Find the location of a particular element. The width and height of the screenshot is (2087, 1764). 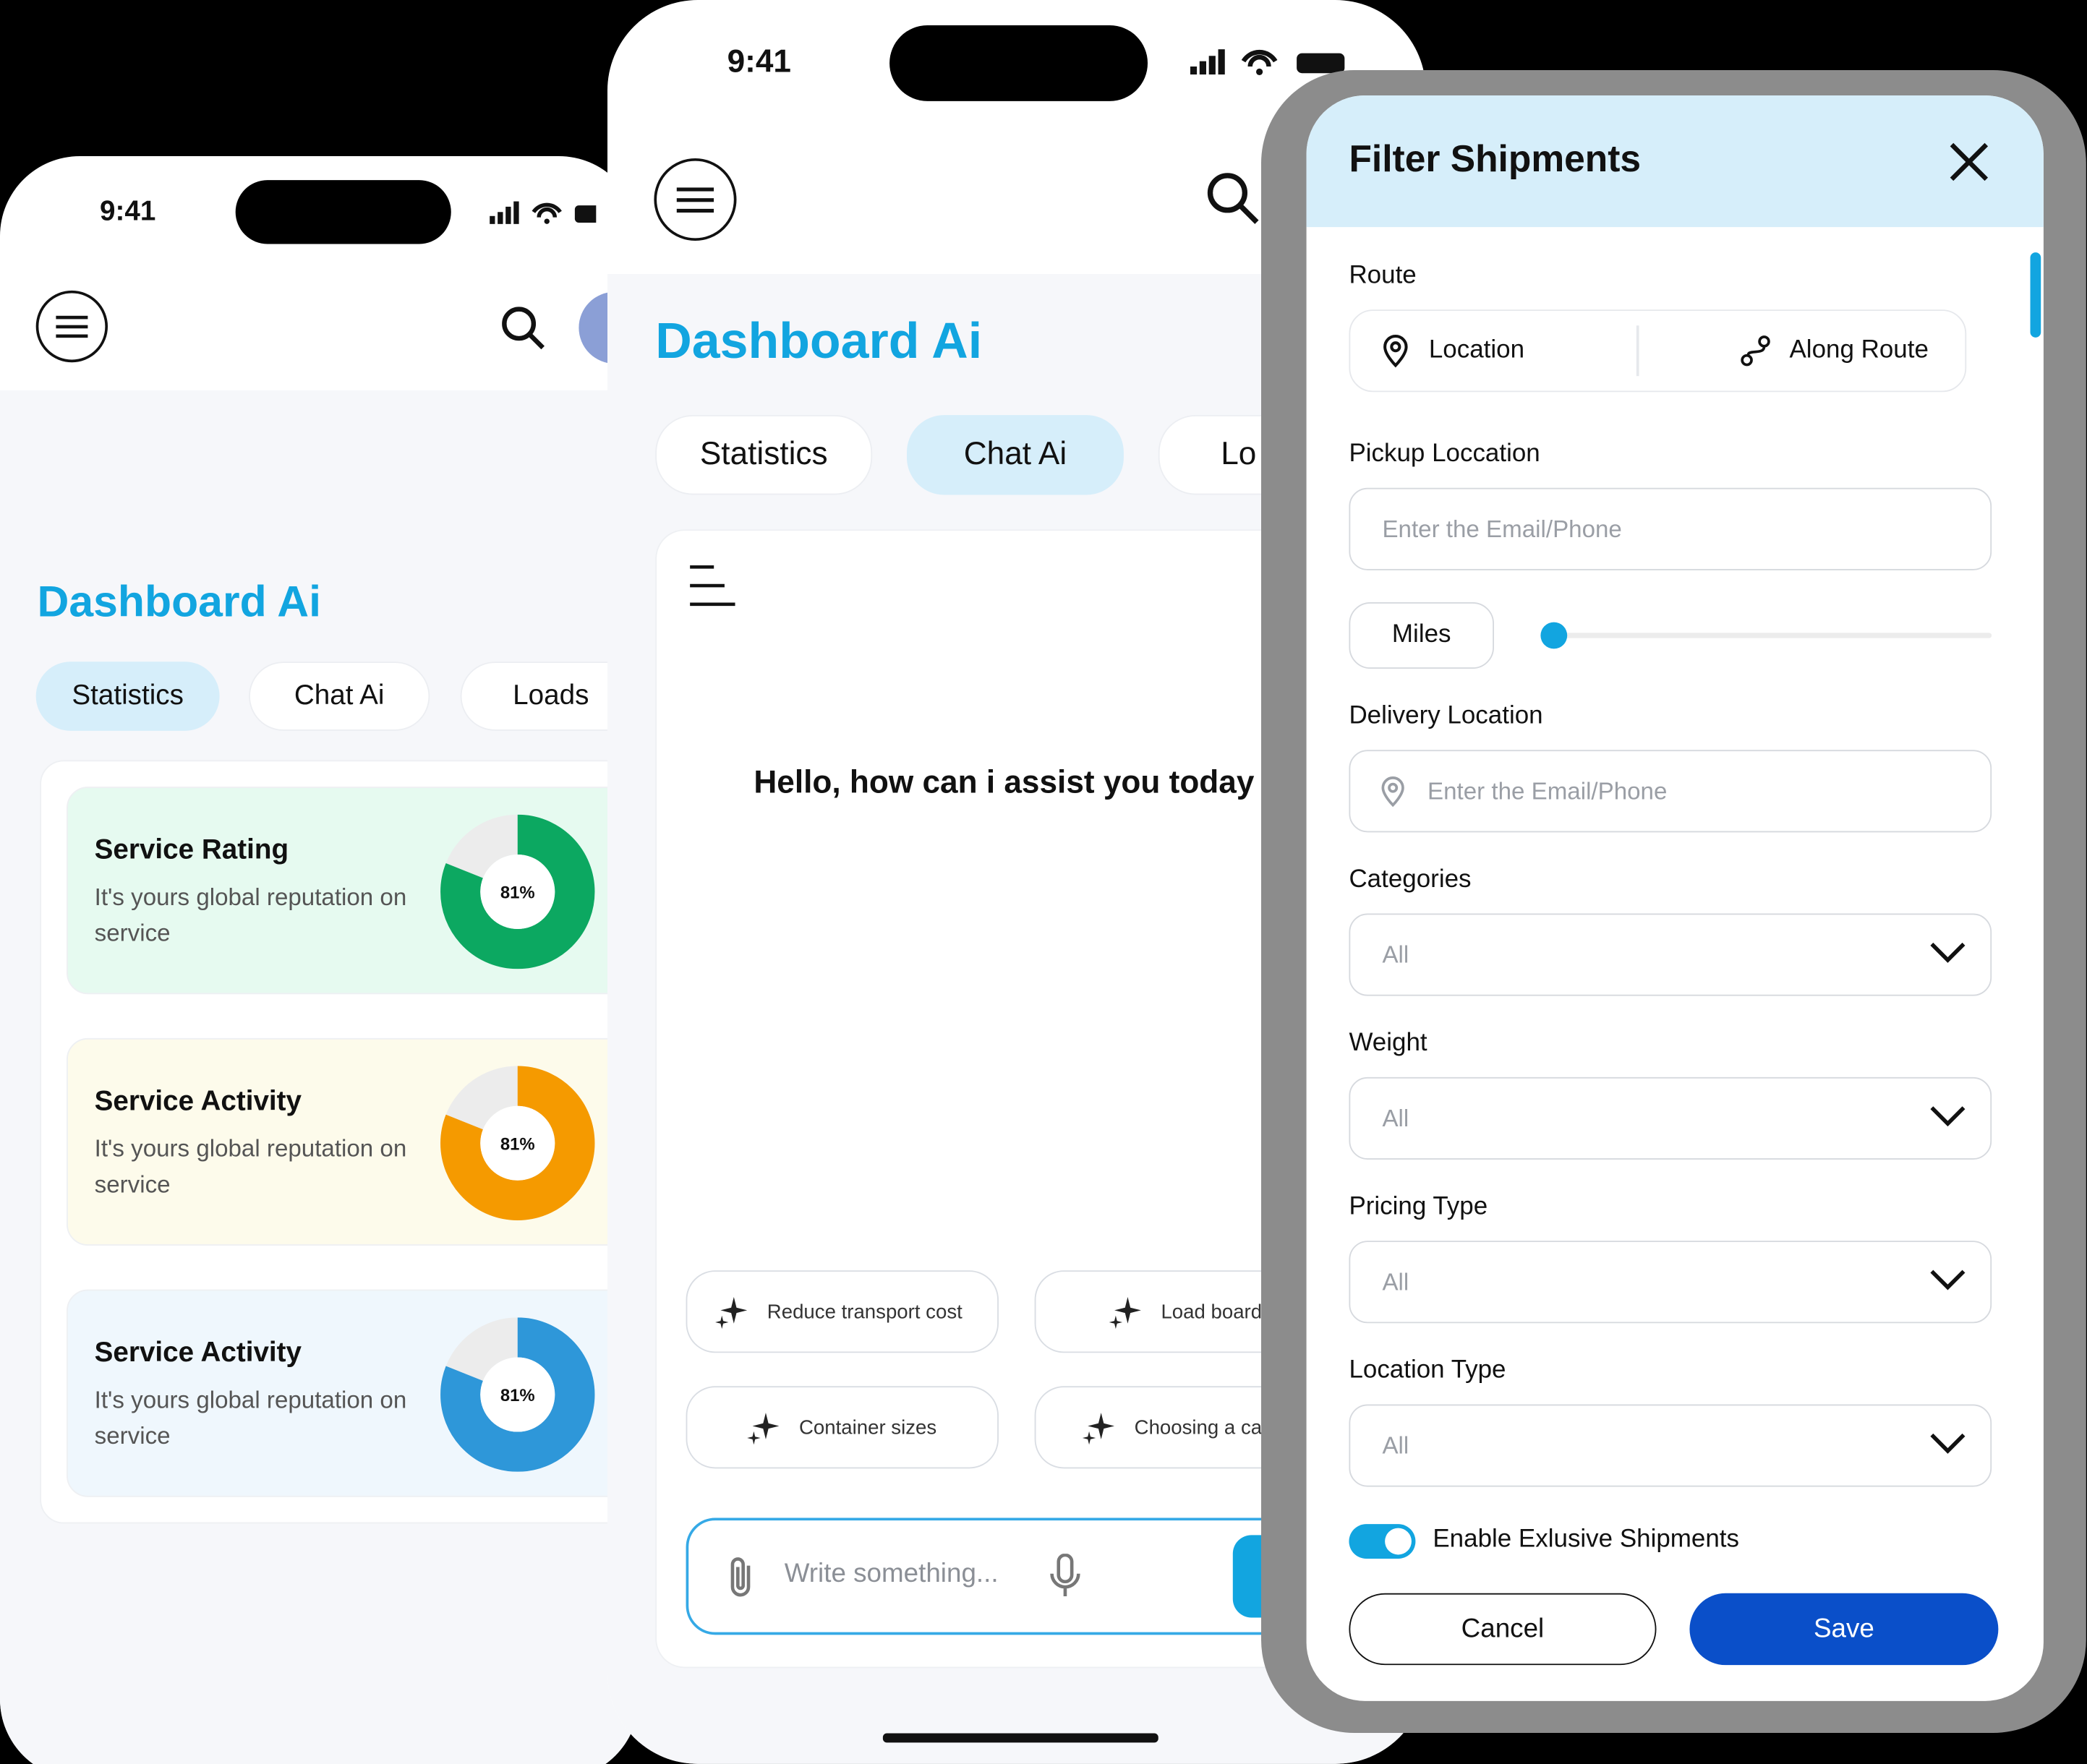

weight-label: Weight is located at coordinates (1388, 1043).